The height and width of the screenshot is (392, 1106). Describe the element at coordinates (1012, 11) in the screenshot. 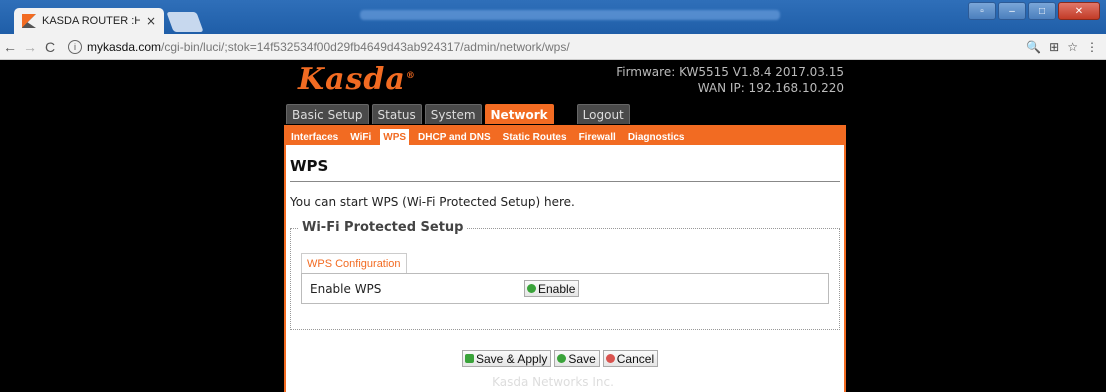

I see `minimize-window-icon: –` at that location.